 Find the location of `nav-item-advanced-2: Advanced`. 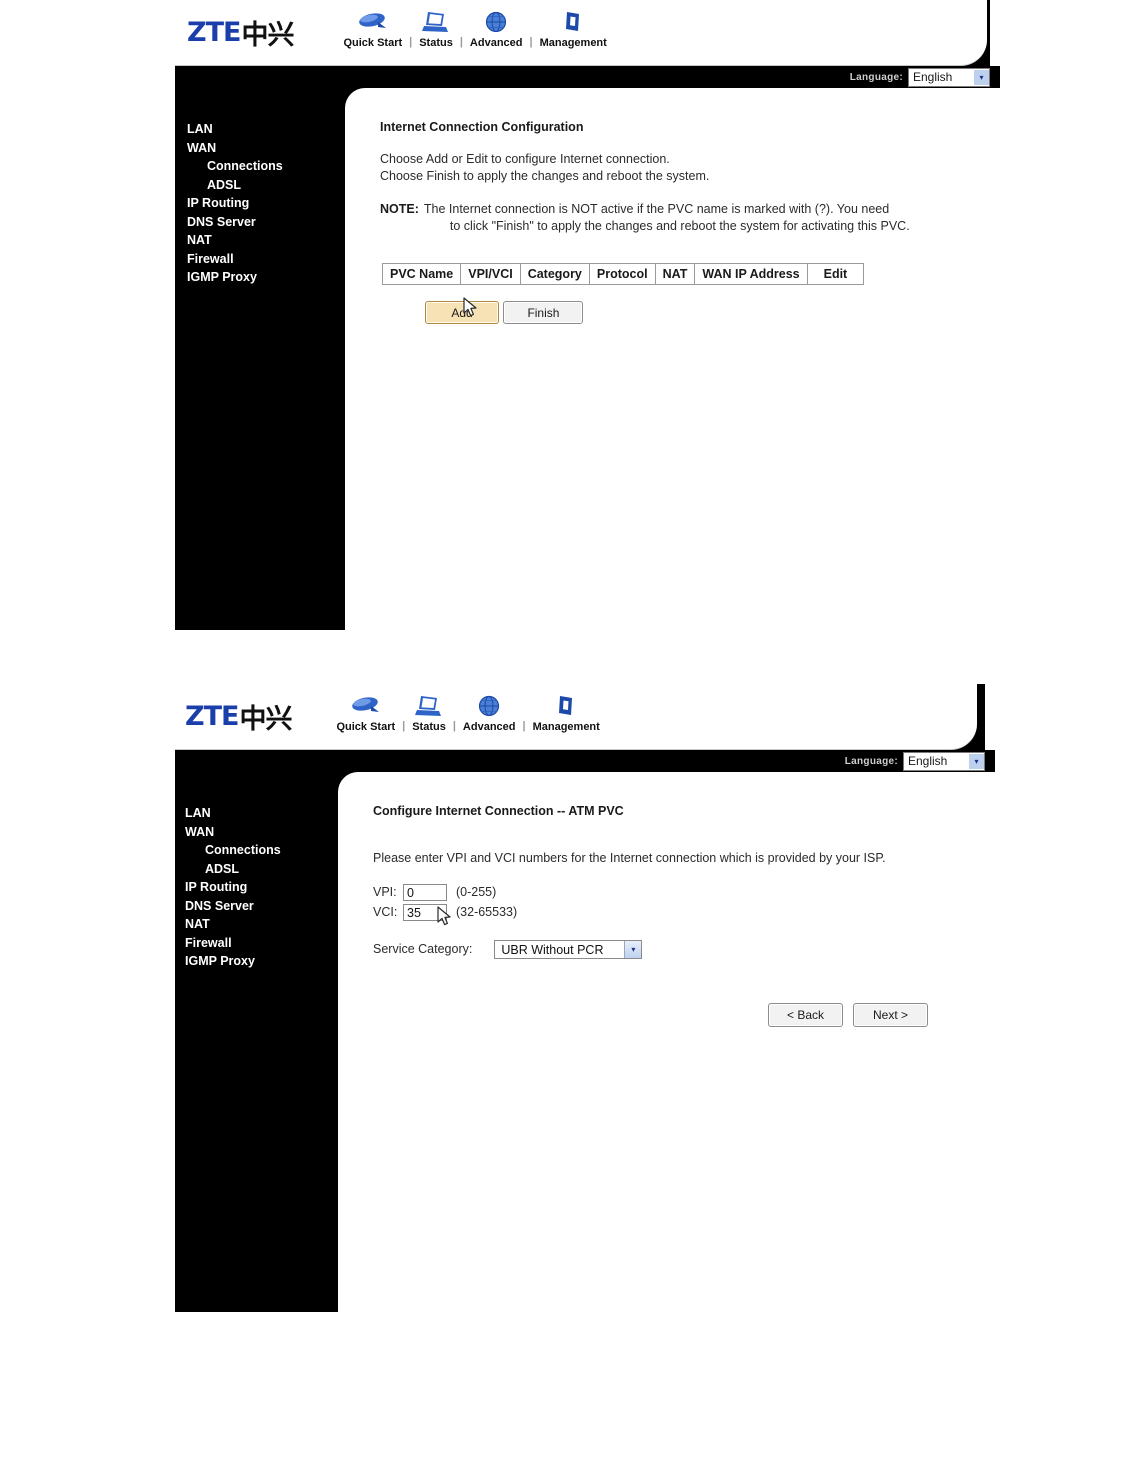

nav-item-advanced-2: Advanced is located at coordinates (489, 713).